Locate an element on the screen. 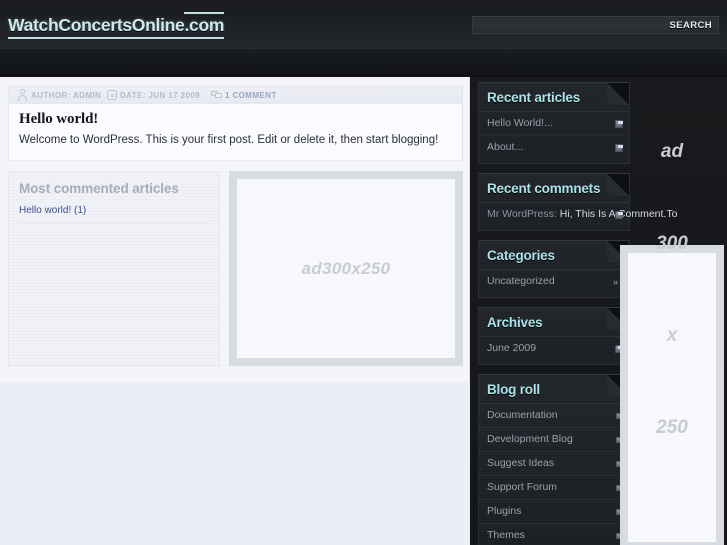 This screenshot has height=545, width=727. list-item: Hello world! (1) is located at coordinates (114, 214).